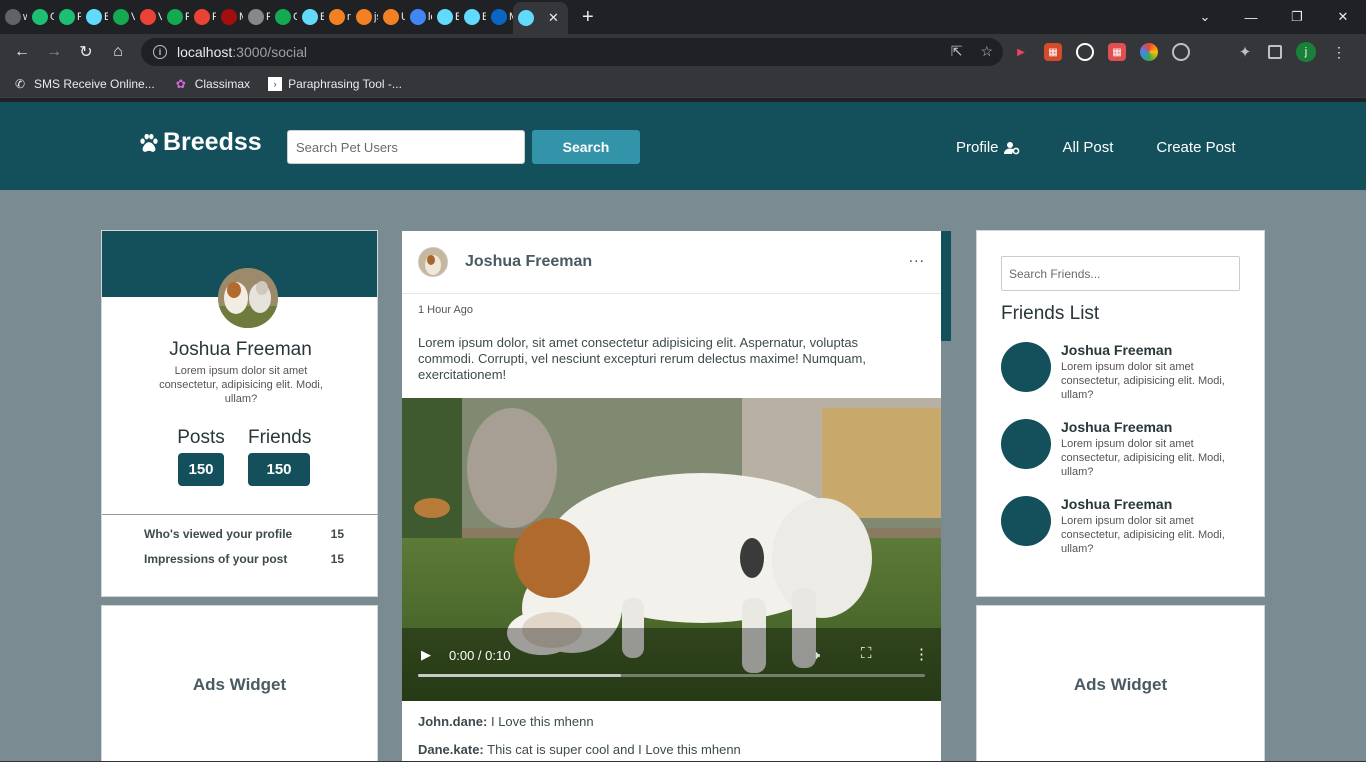  Describe the element at coordinates (418, 17) in the screenshot. I see `browser-tab: loc` at that location.